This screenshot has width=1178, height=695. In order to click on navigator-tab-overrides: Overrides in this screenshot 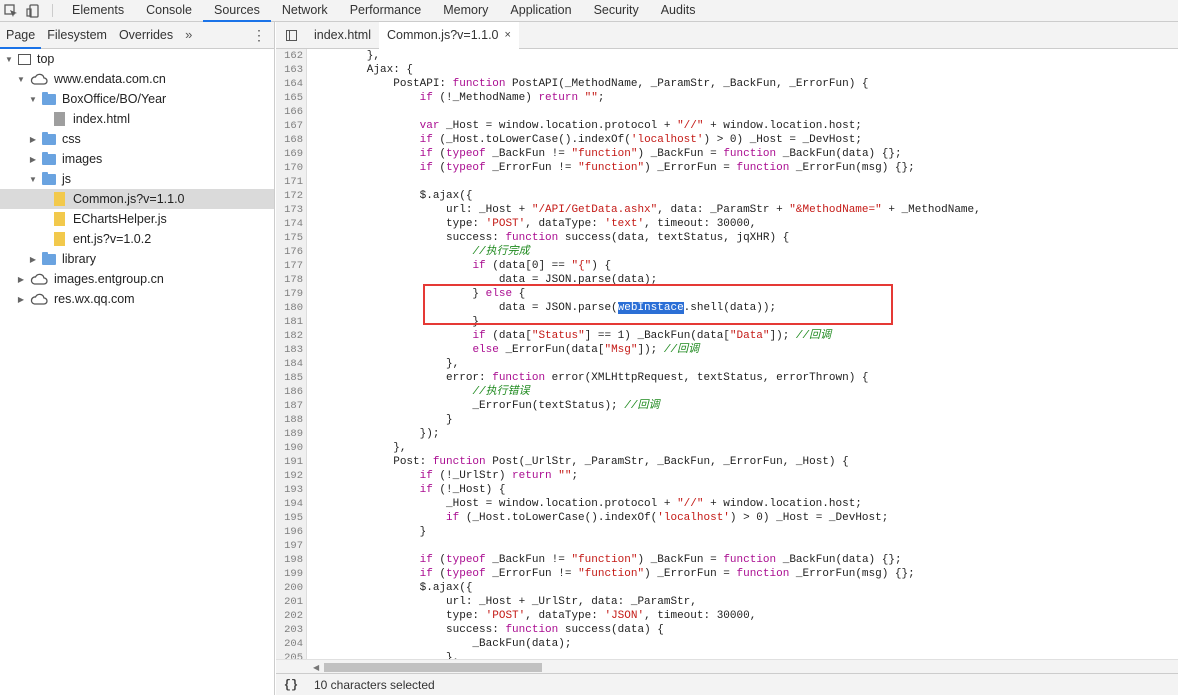, I will do `click(146, 35)`.